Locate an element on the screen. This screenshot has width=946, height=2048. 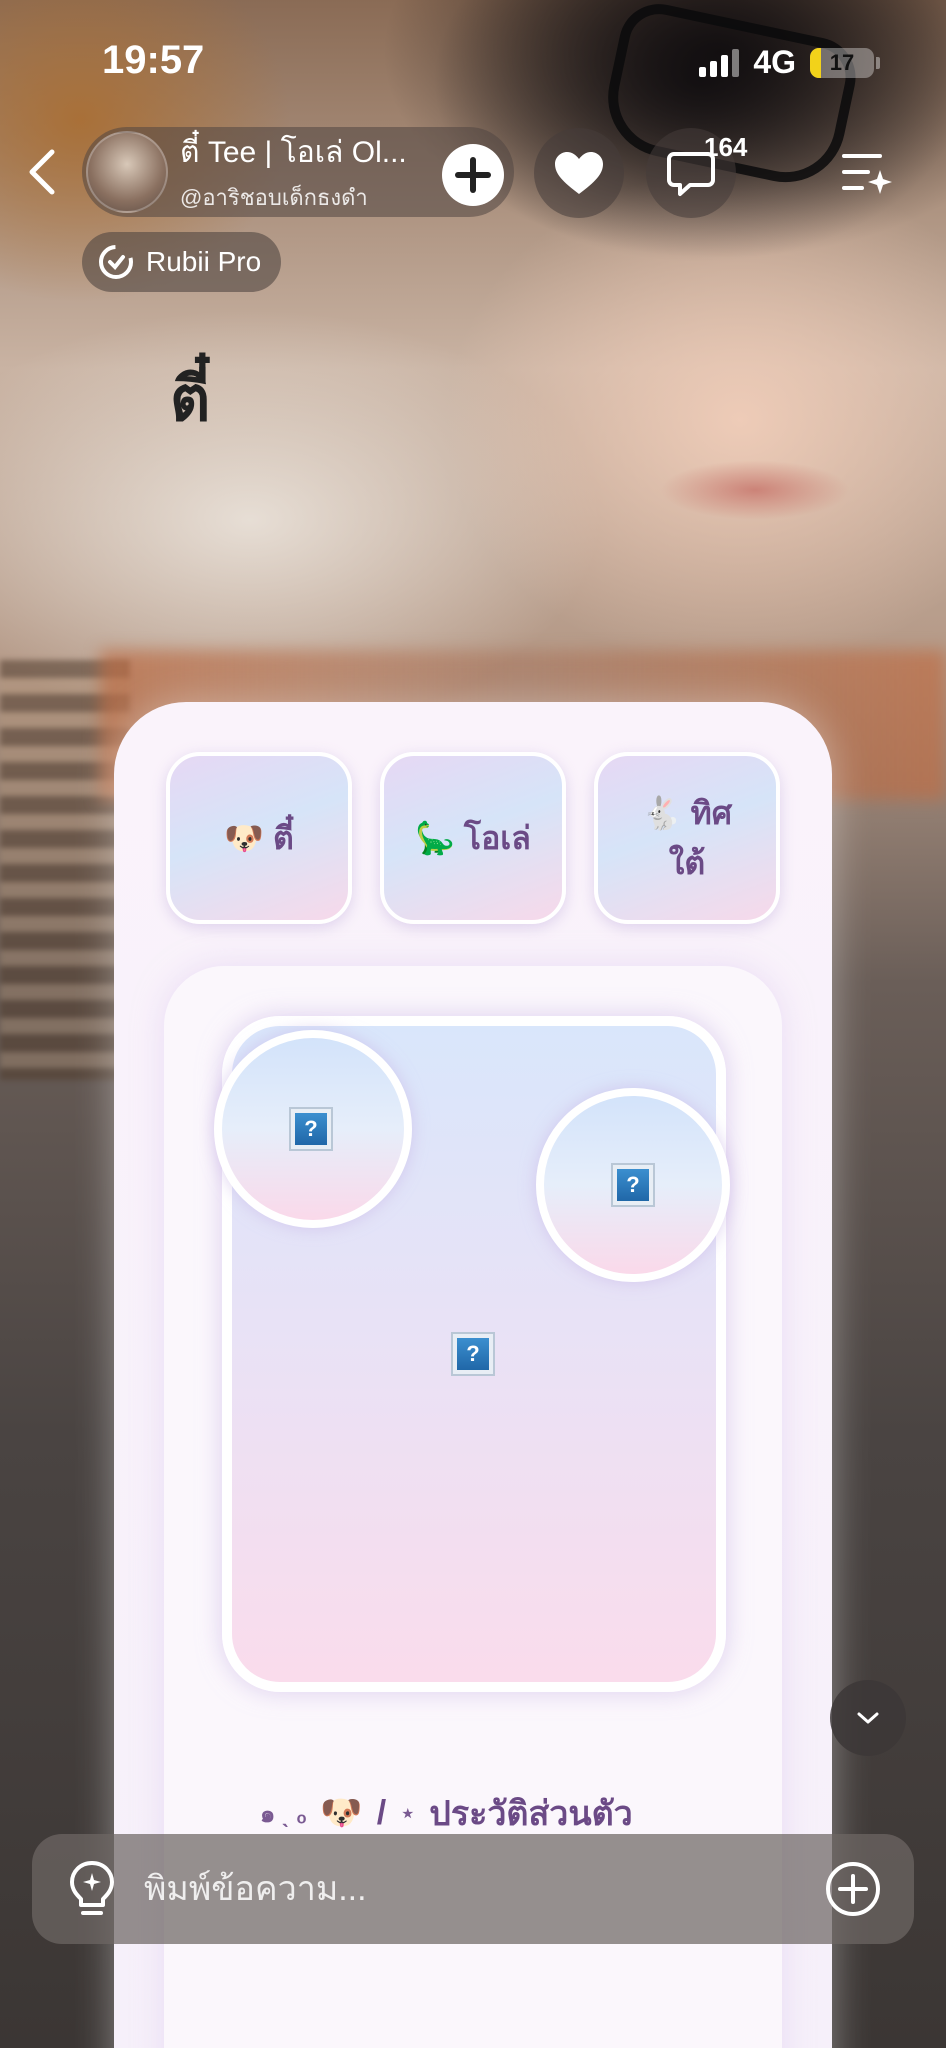
character-text: ตี๋ Tee | โอเล่ Ol... @อาริชอบเด็กธงดำ is located at coordinates (293, 172).